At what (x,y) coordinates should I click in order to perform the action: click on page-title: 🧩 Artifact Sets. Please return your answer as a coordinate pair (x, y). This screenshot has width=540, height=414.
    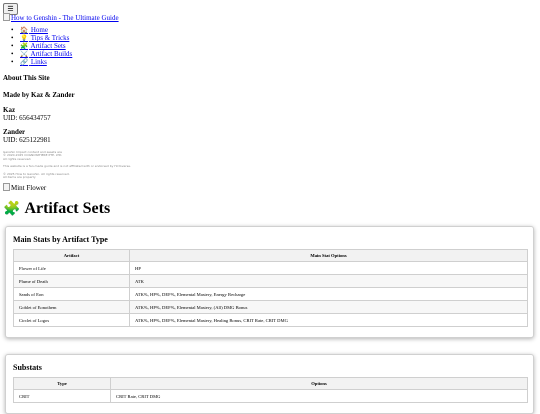
    Looking at the image, I should click on (56, 209).